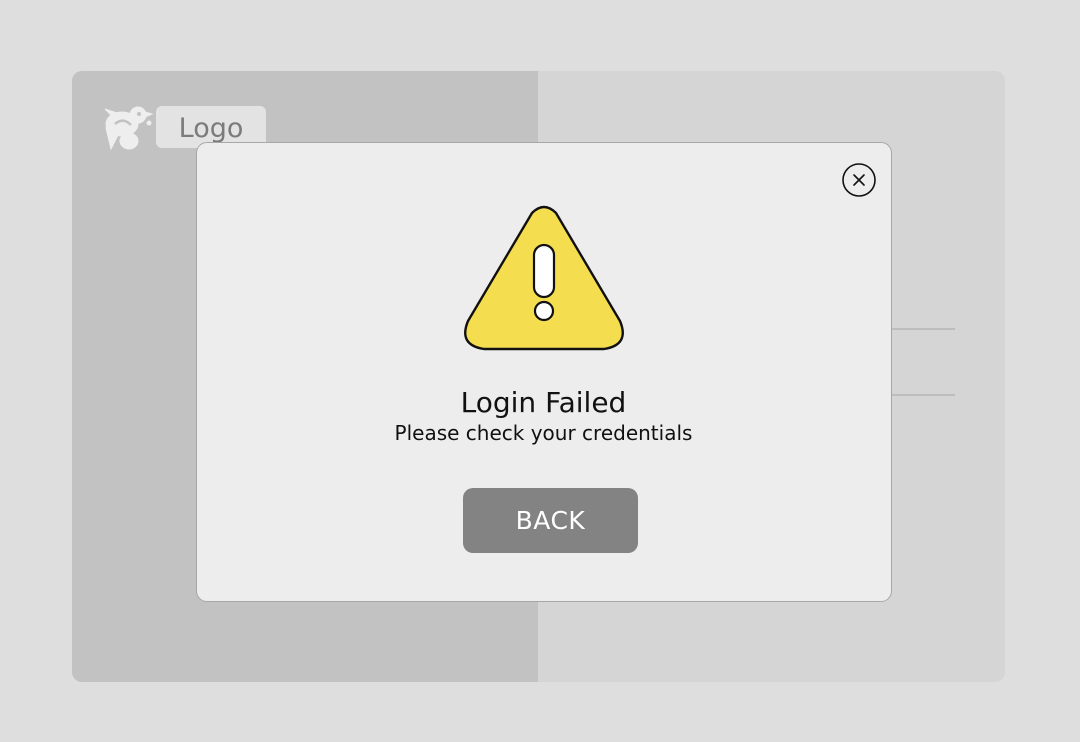 This screenshot has height=742, width=1080. I want to click on close-icon, so click(859, 180).